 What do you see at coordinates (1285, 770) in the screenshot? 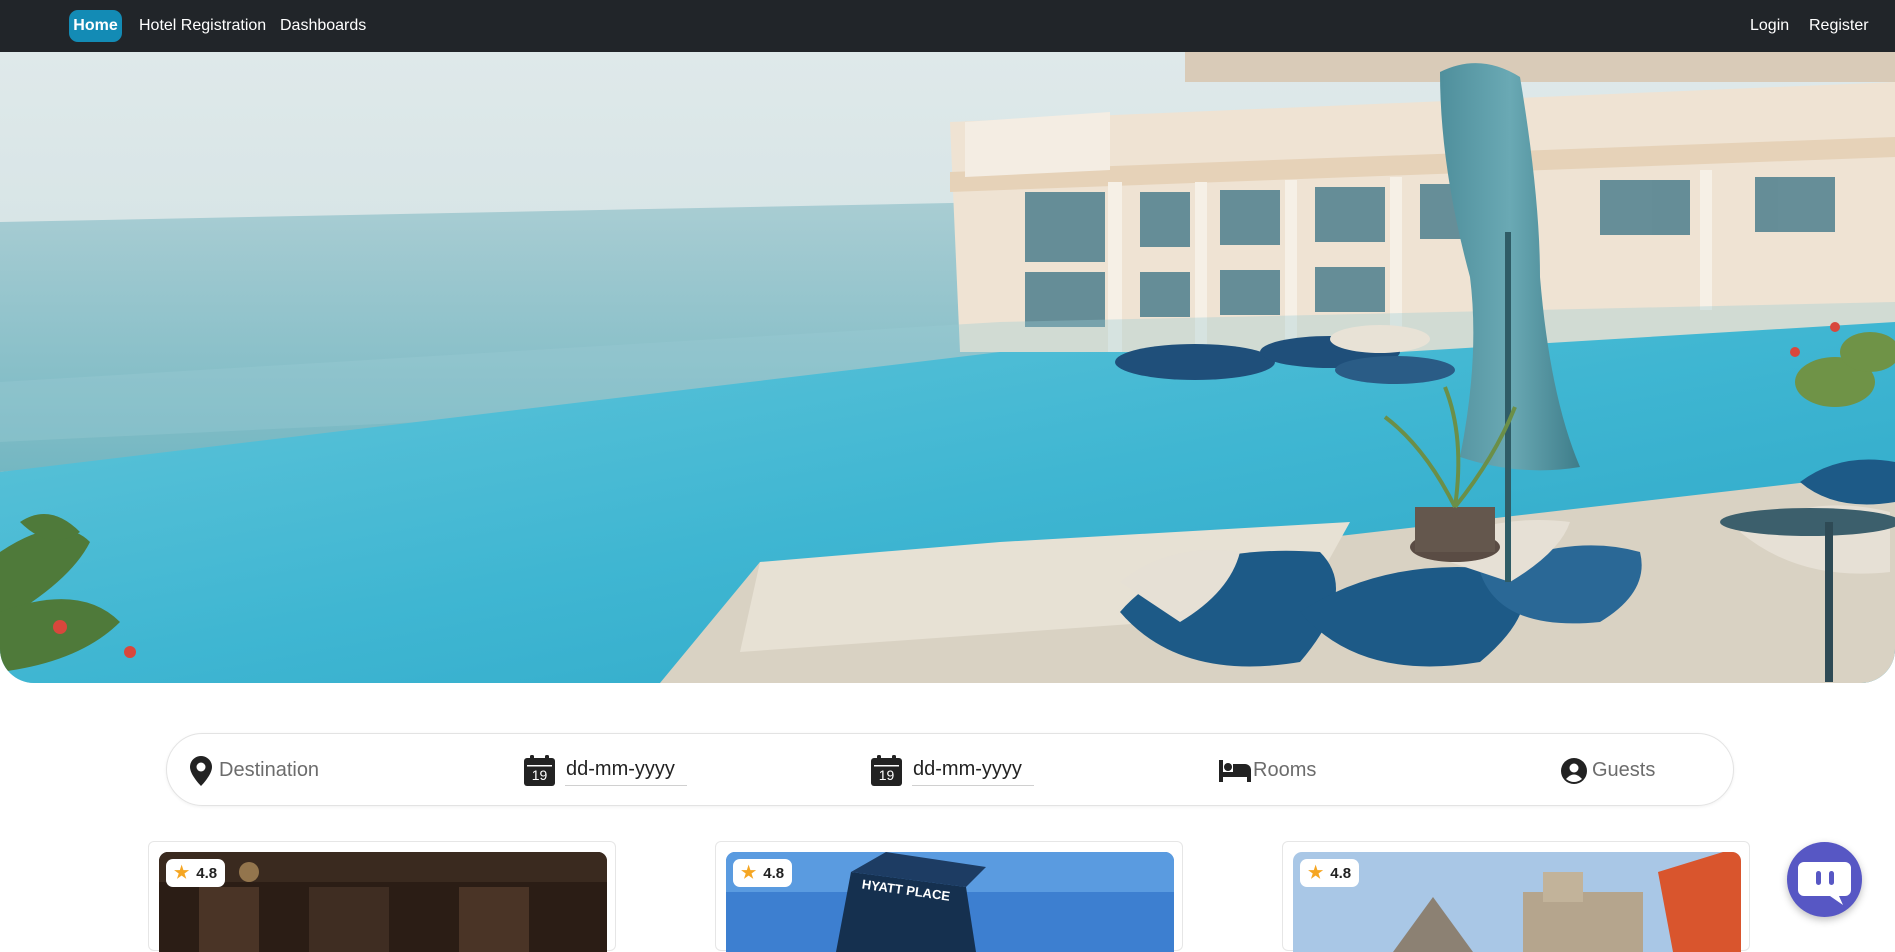
I see `rooms-placeholder: Rooms` at bounding box center [1285, 770].